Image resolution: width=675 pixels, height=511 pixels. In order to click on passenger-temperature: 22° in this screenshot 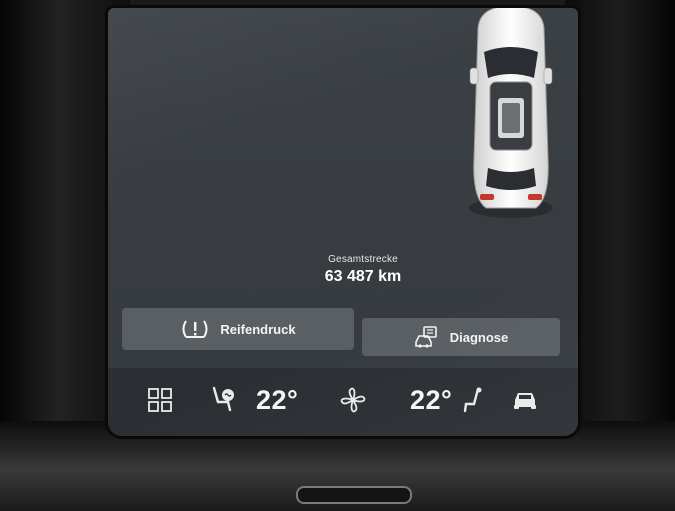, I will do `click(431, 400)`.